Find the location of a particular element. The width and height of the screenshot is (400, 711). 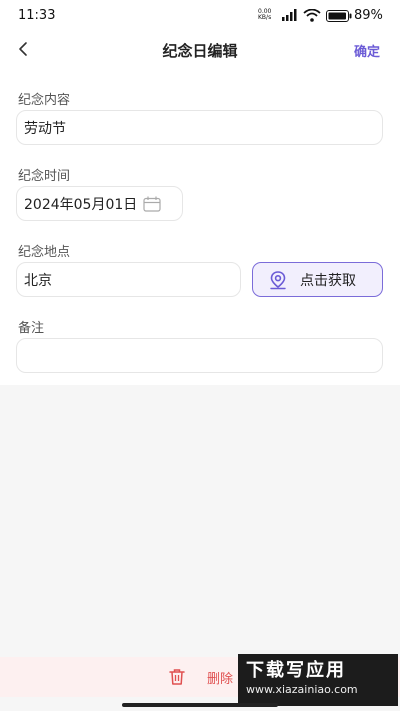

note-label: 备注 is located at coordinates (31, 328).